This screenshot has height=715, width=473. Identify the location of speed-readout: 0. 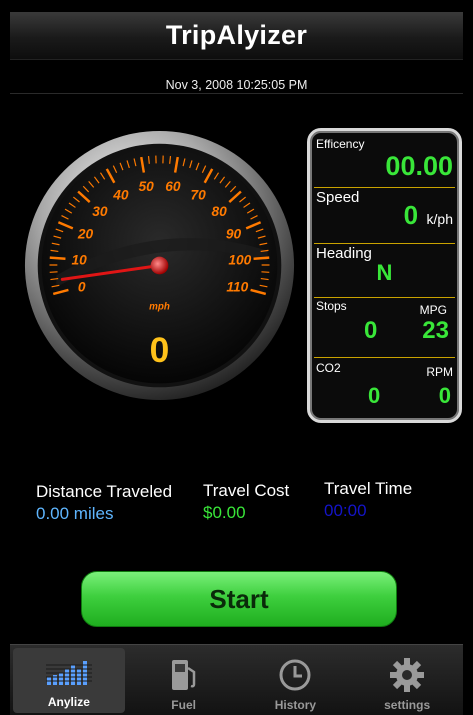
(411, 215).